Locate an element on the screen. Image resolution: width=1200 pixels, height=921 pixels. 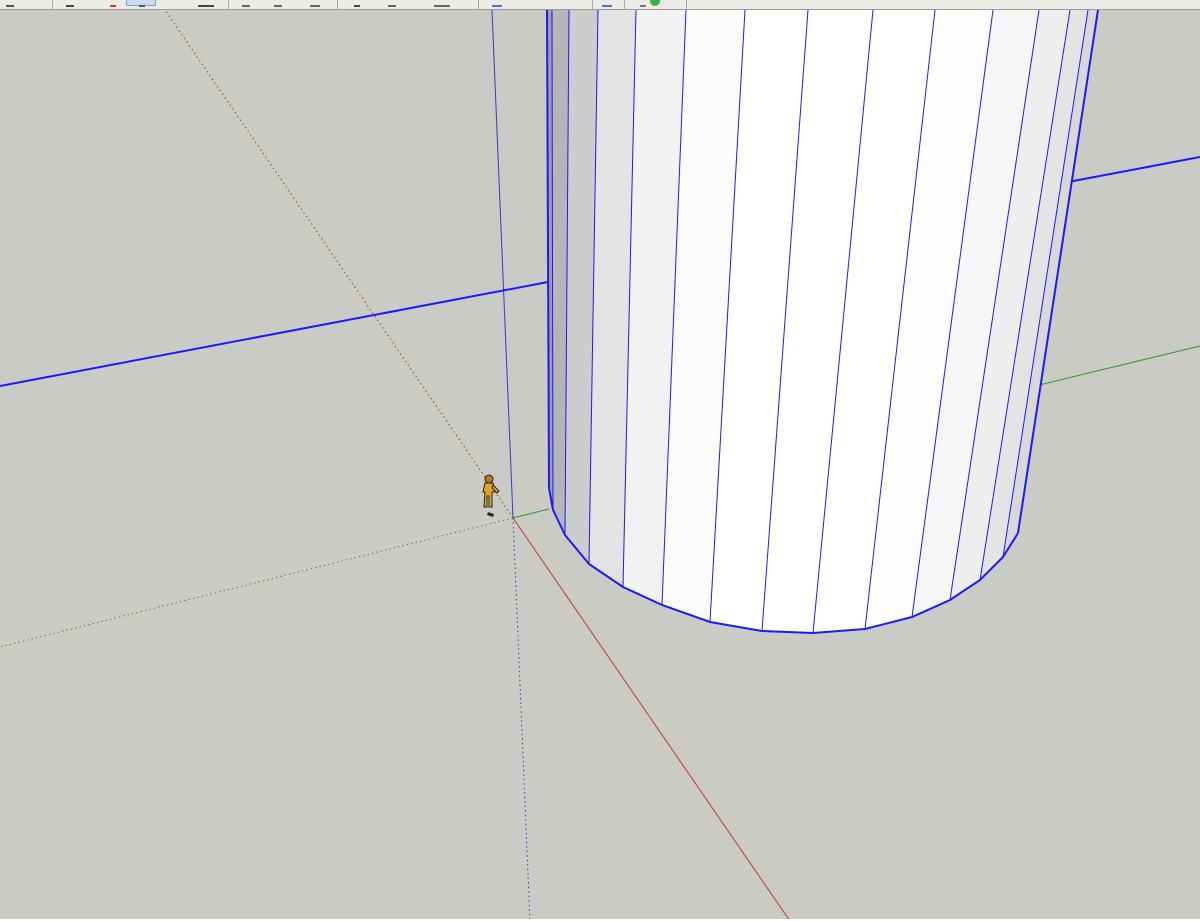
selected-edge-left is located at coordinates (274, 334).